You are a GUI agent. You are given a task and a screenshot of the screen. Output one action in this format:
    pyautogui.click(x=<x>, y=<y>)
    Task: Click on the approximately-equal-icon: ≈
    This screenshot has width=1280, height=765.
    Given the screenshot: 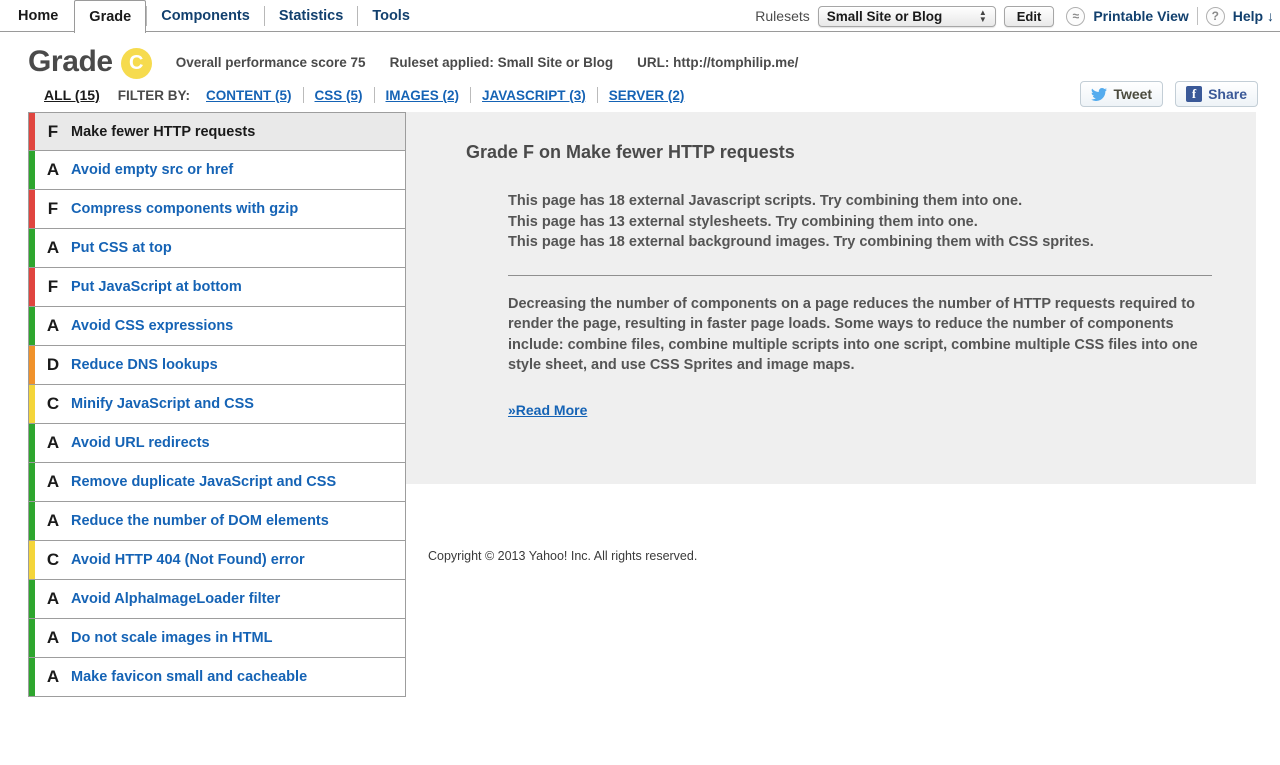 What is the action you would take?
    pyautogui.click(x=1076, y=16)
    